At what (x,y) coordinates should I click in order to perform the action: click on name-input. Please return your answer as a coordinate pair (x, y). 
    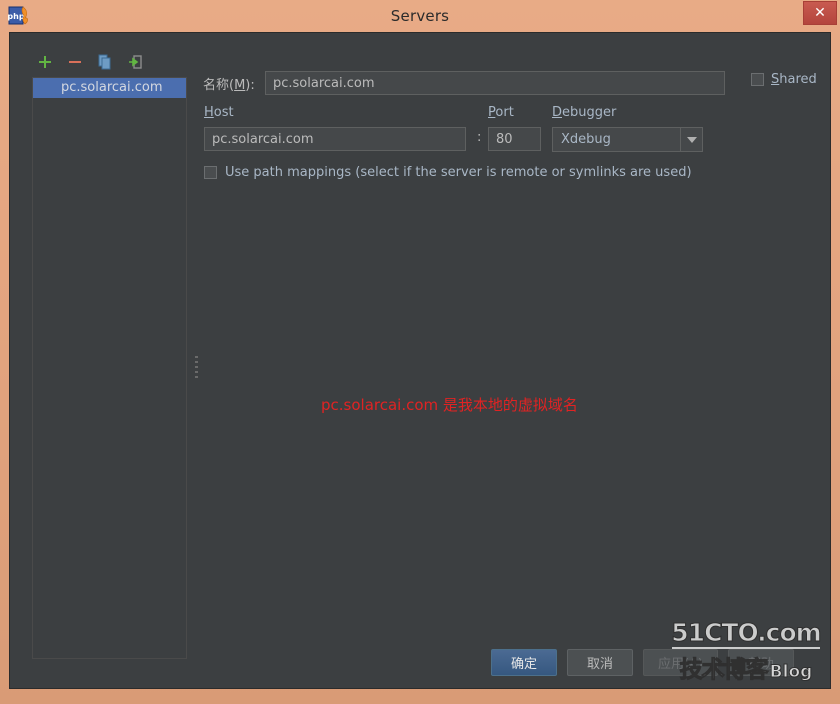
    Looking at the image, I should click on (495, 83).